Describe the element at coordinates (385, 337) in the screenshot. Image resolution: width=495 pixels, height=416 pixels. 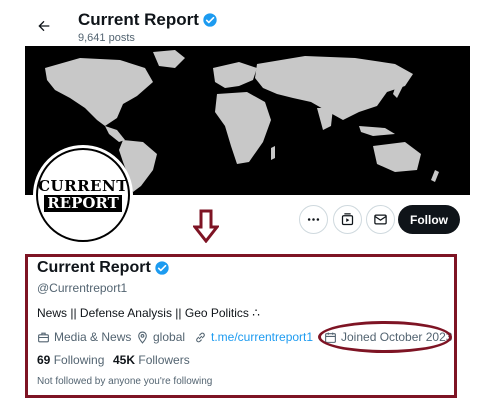
I see `annotation-ellipse` at that location.